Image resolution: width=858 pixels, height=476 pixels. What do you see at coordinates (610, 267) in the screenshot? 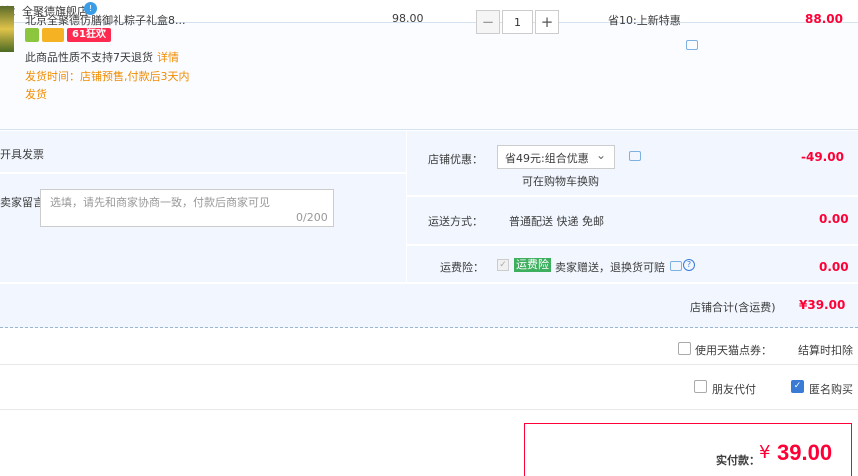
I see `insurance-description: 卖家赠送，退换货可赔` at bounding box center [610, 267].